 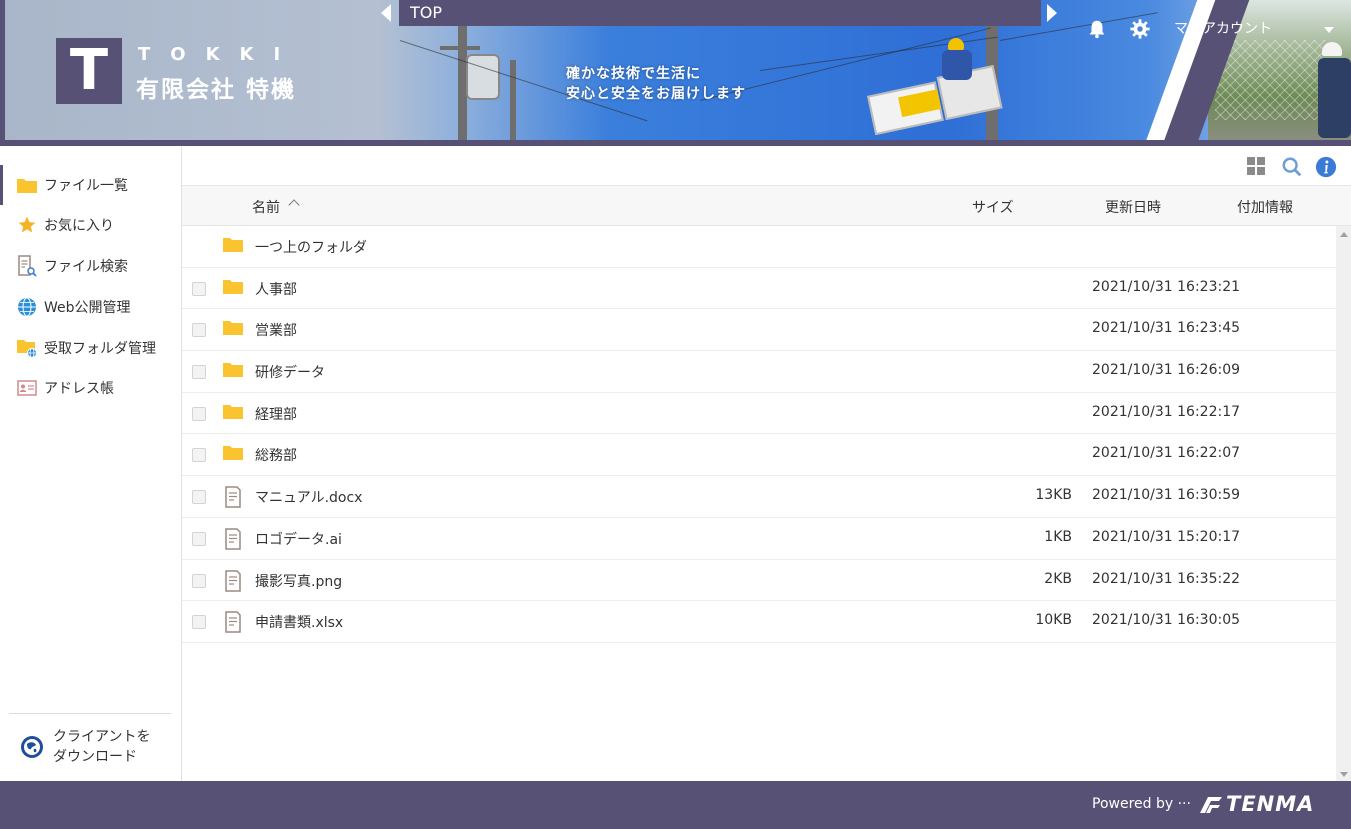 I want to click on sort-ascending-icon, so click(x=294, y=205).